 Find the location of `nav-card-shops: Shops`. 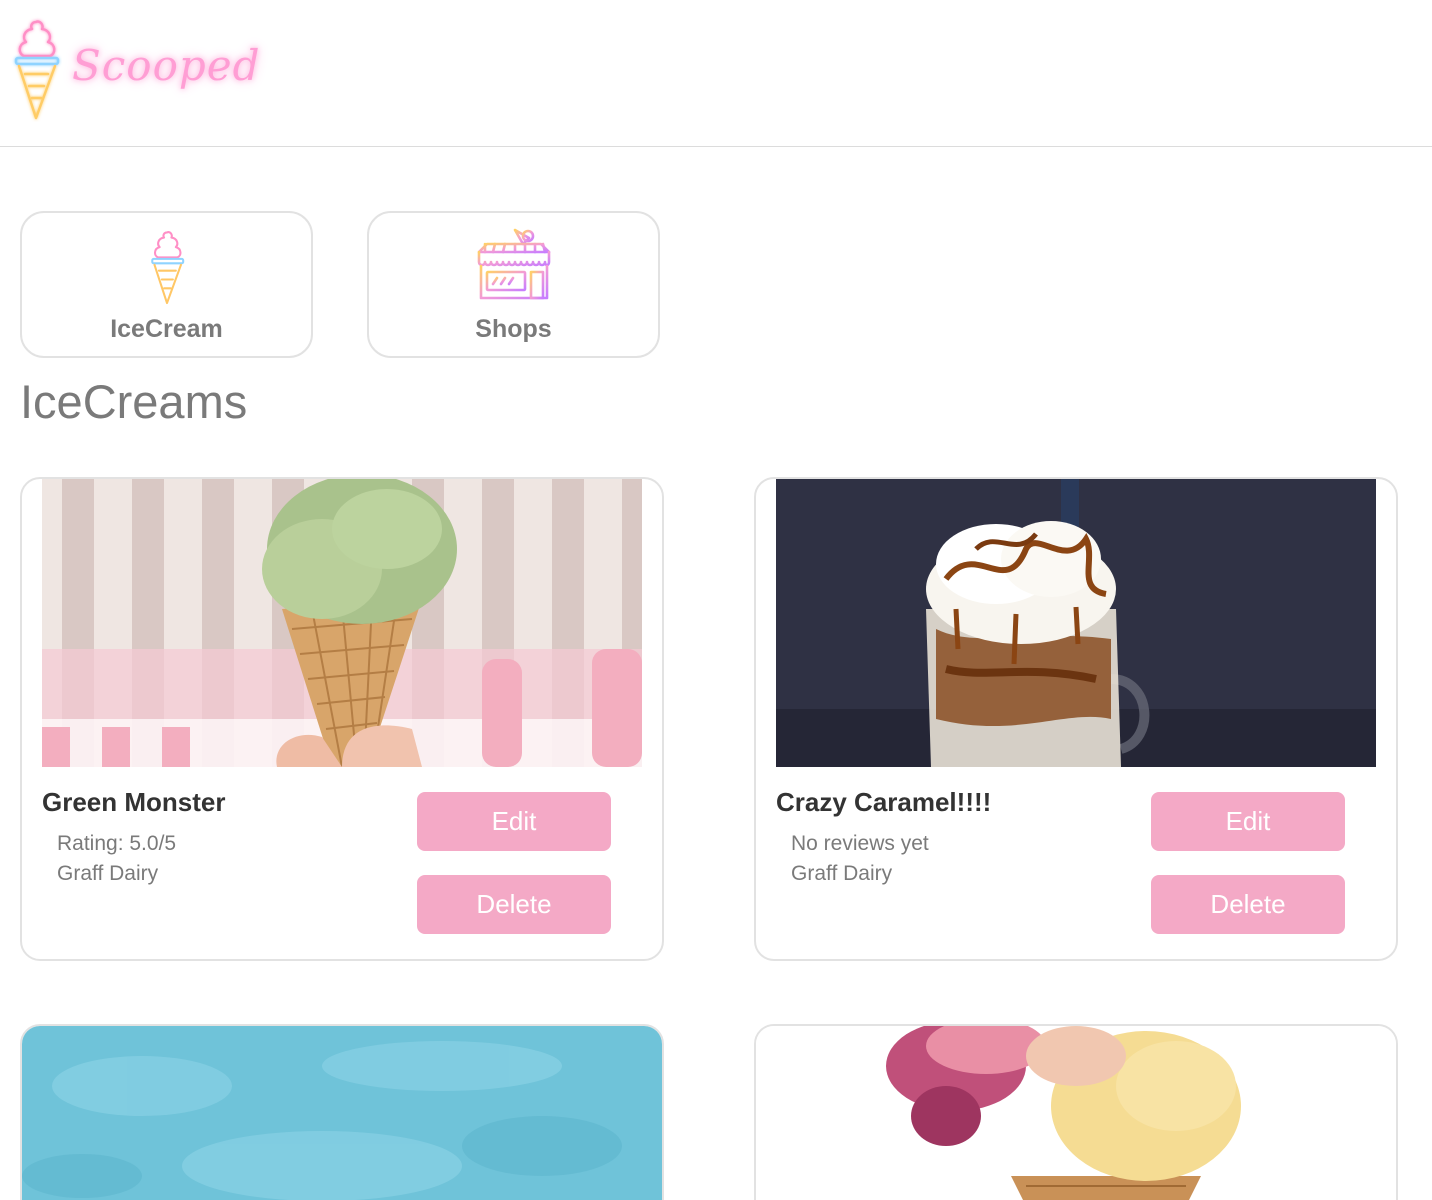

nav-card-shops: Shops is located at coordinates (513, 284).